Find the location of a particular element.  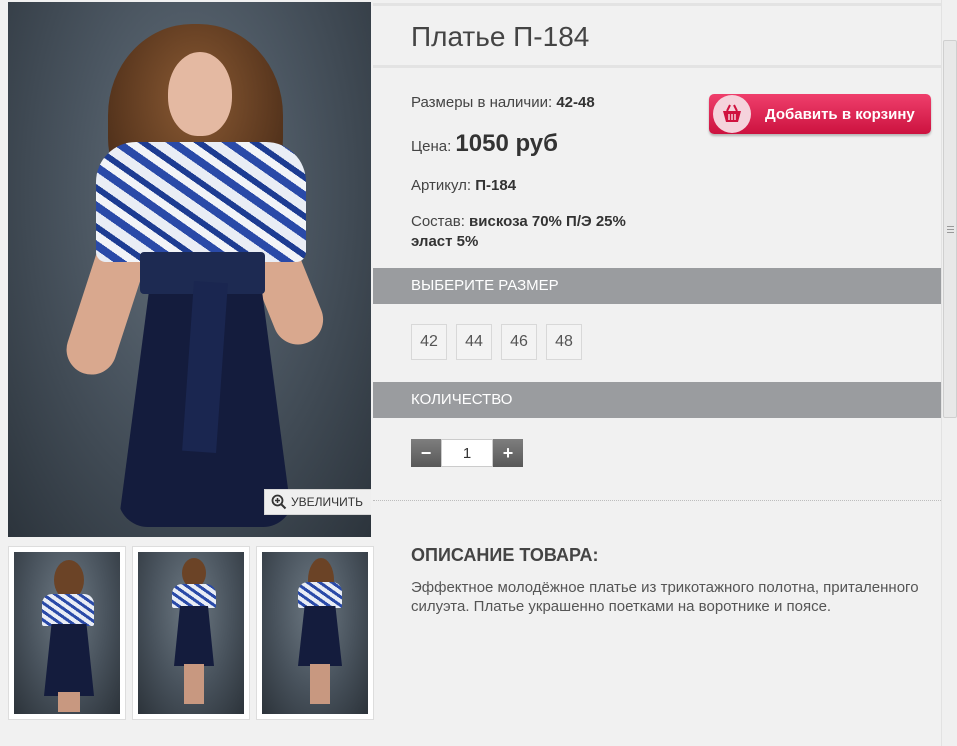

zoom-button: УВЕЛИЧИТЬ is located at coordinates (317, 502).